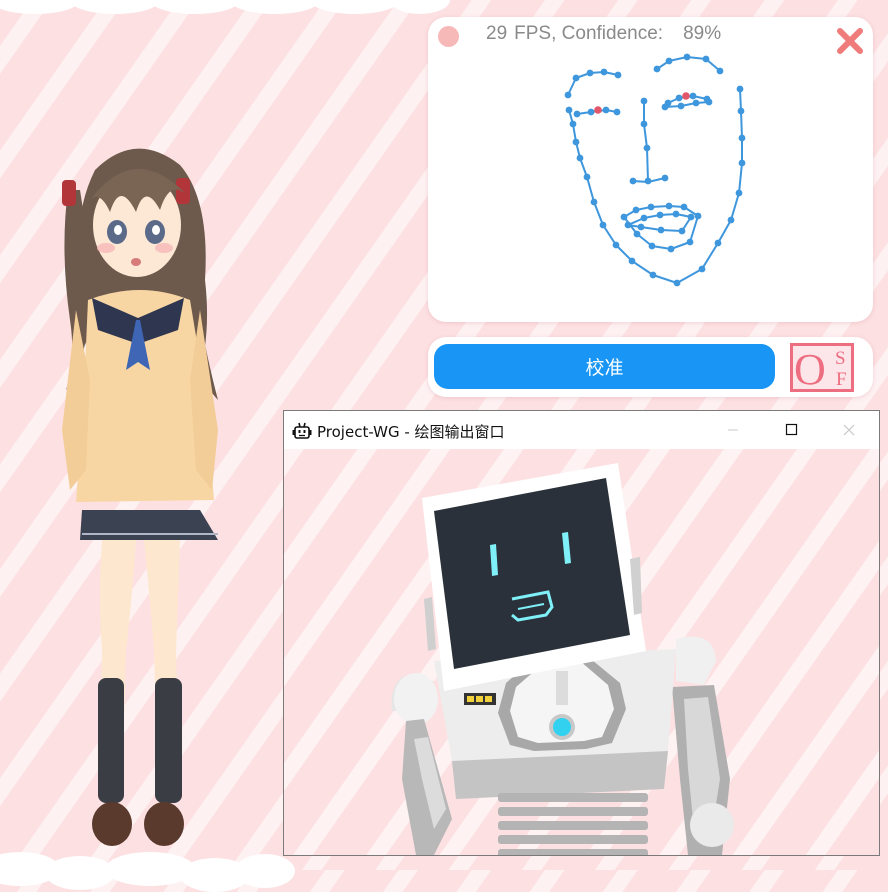 This screenshot has height=892, width=888. I want to click on close-icon, so click(850, 41).